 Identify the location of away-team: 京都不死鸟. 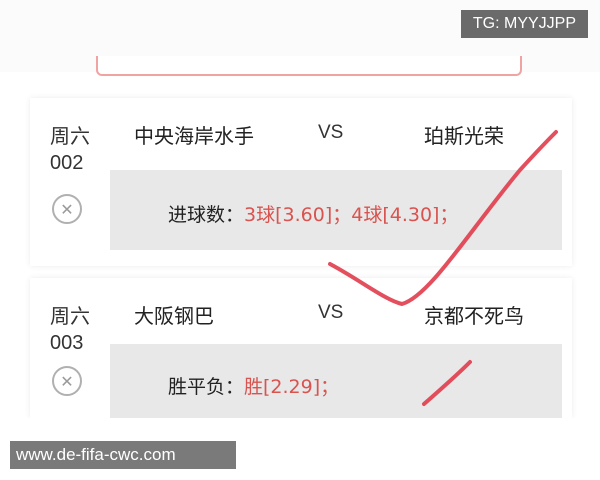
(474, 316).